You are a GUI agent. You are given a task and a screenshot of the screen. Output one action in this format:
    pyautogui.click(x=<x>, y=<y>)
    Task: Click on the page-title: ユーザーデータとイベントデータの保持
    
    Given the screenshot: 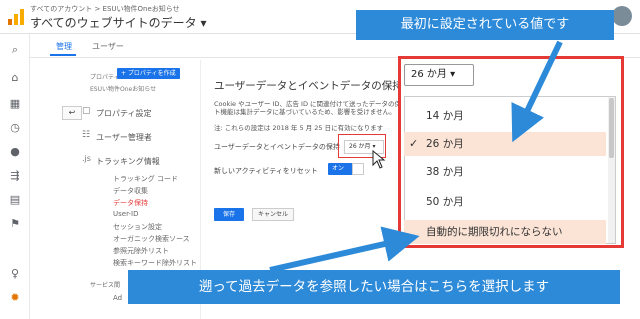 What is the action you would take?
    pyautogui.click(x=308, y=86)
    